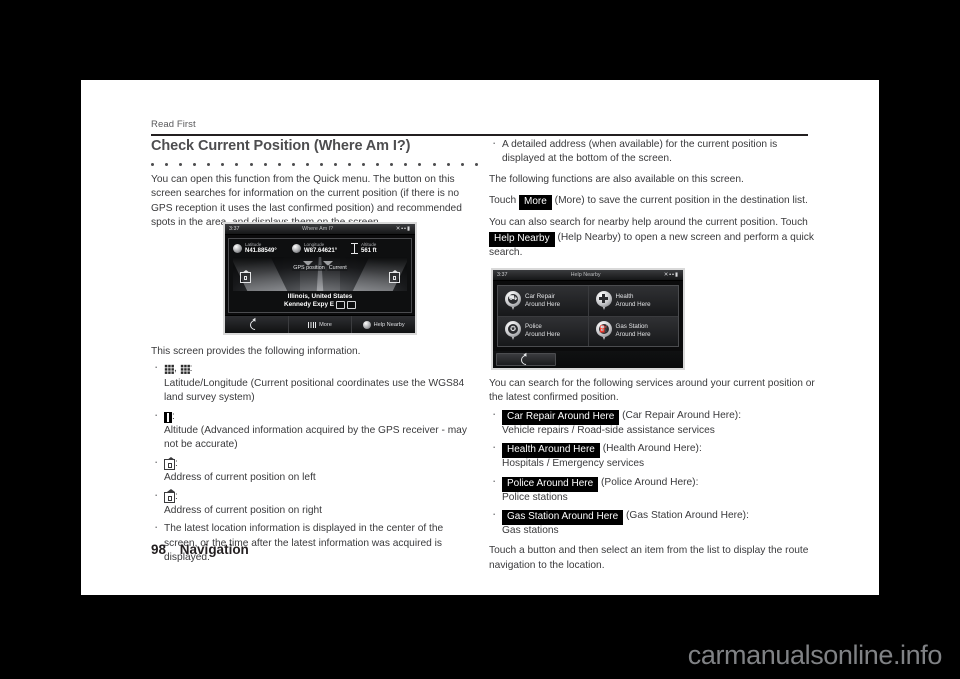 This screenshot has height=679, width=960. I want to click on more-key-label: More, so click(535, 203).